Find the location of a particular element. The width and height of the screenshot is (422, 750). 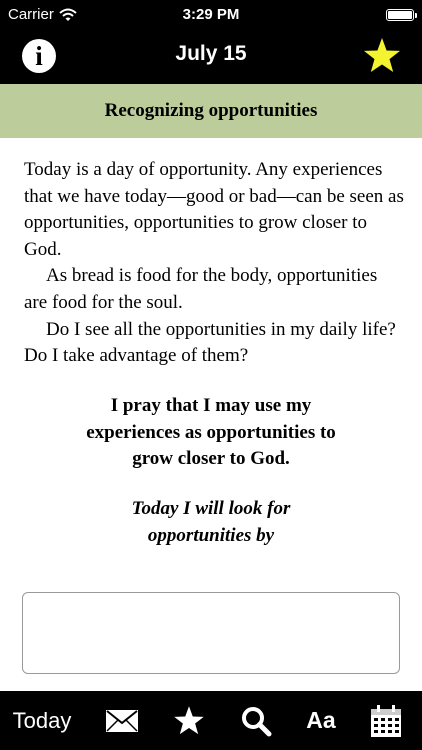

calendar-button is located at coordinates (386, 720).